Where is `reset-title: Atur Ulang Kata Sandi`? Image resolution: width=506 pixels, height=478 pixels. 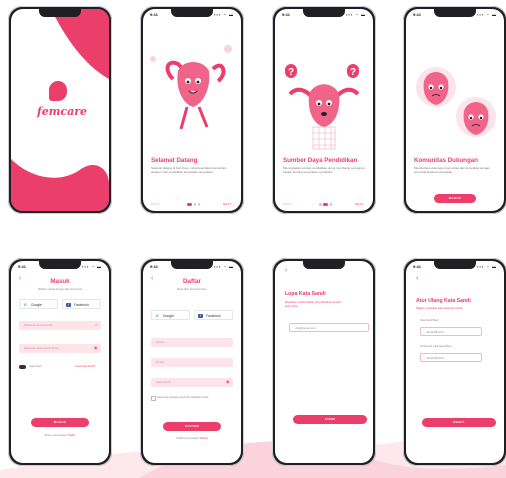 reset-title: Atur Ulang Kata Sandi is located at coordinates (443, 301).